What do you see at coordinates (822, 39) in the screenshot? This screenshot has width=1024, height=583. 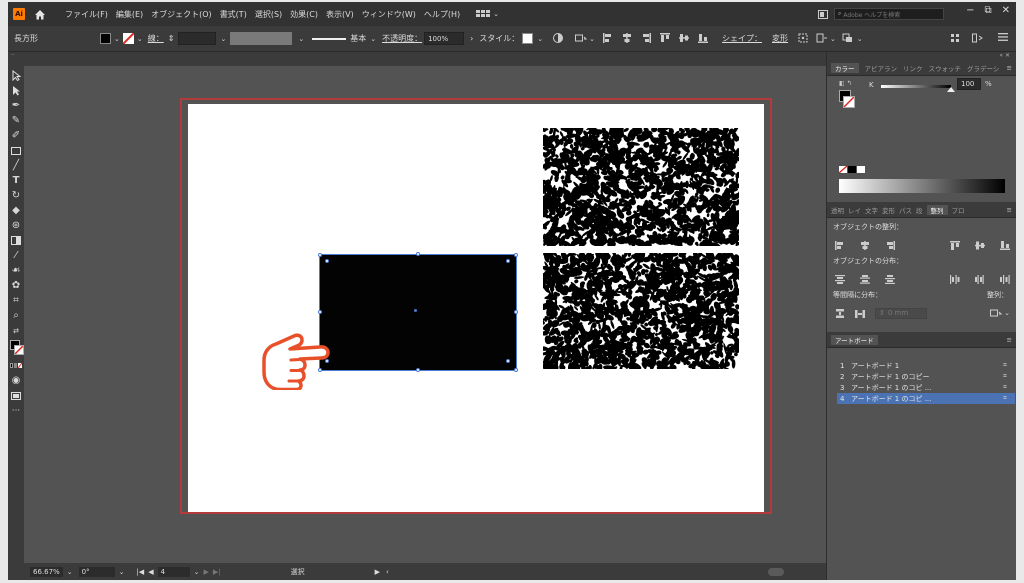 I see `isolate-icon` at bounding box center [822, 39].